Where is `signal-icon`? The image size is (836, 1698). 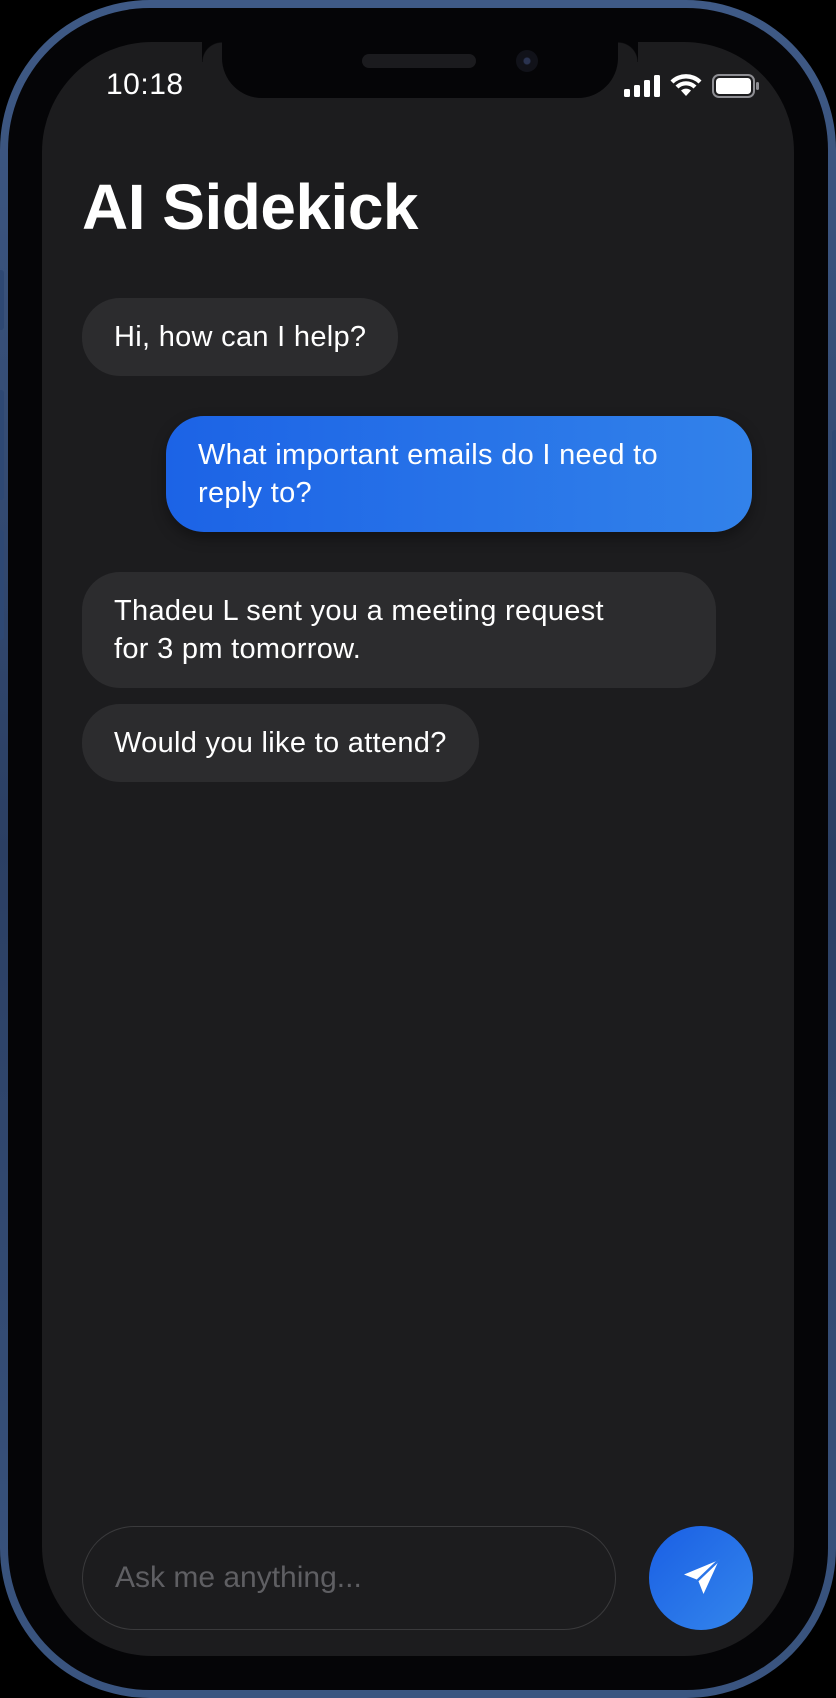 signal-icon is located at coordinates (642, 86).